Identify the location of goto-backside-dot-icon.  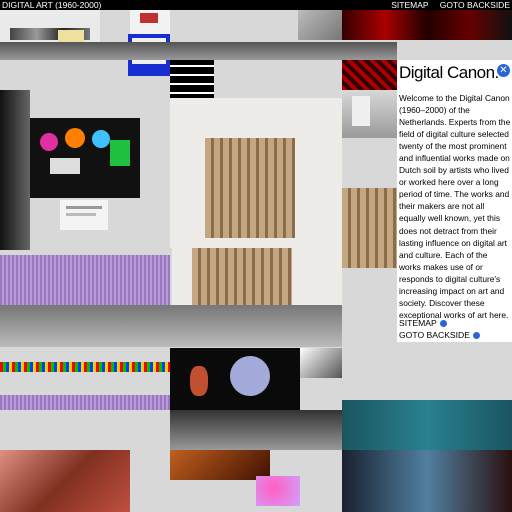
(476, 336).